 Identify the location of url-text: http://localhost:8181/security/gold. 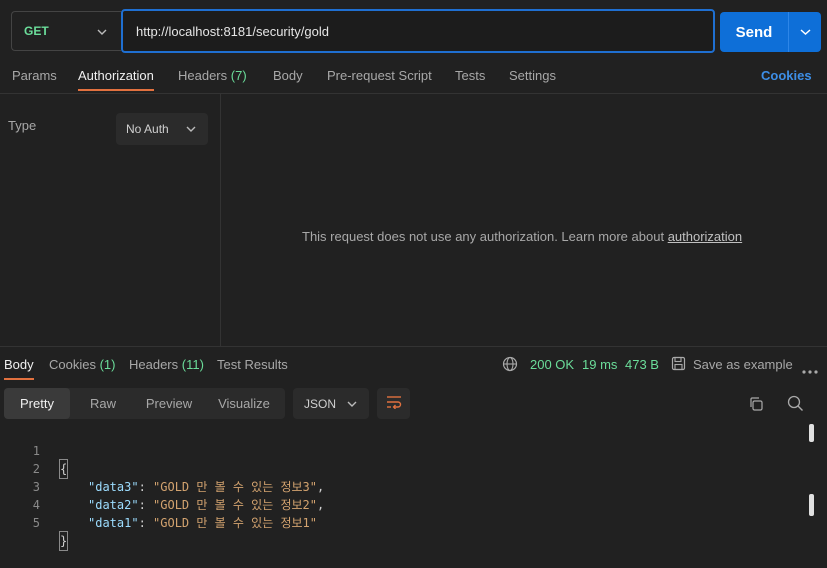
(232, 31).